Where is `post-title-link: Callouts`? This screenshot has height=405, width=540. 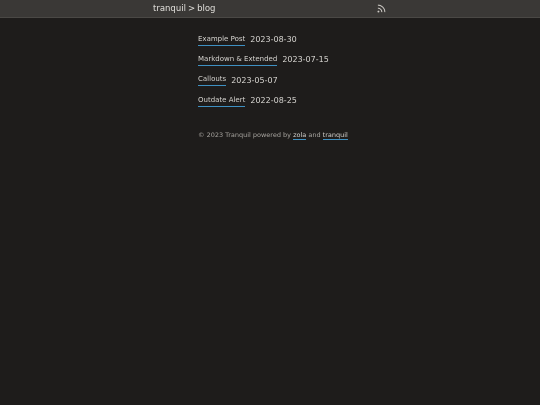
post-title-link: Callouts is located at coordinates (212, 81).